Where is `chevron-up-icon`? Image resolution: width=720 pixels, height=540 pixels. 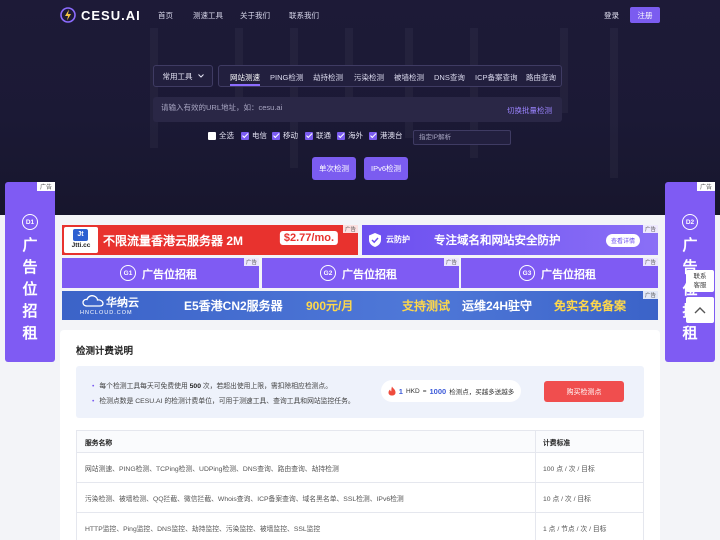 chevron-up-icon is located at coordinates (700, 310).